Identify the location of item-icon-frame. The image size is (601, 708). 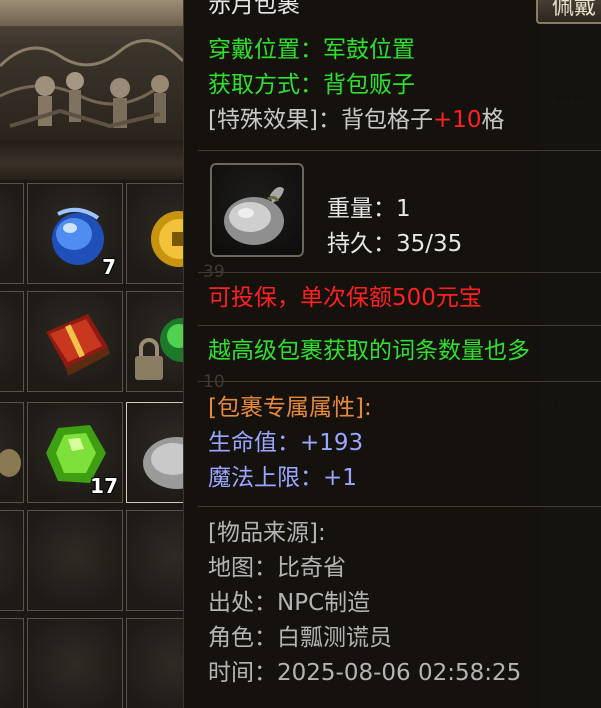
(257, 210).